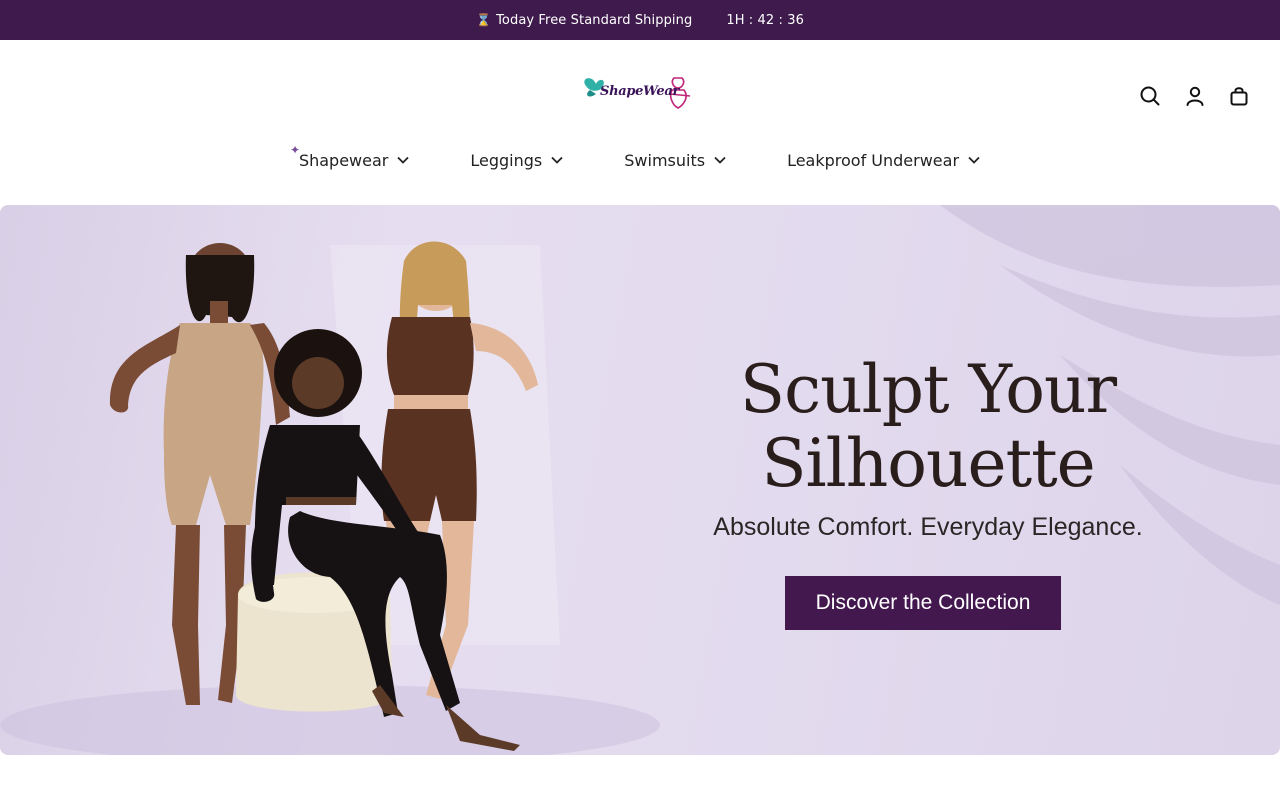 The height and width of the screenshot is (800, 1280). I want to click on sparkle-icon: ✦, so click(295, 149).